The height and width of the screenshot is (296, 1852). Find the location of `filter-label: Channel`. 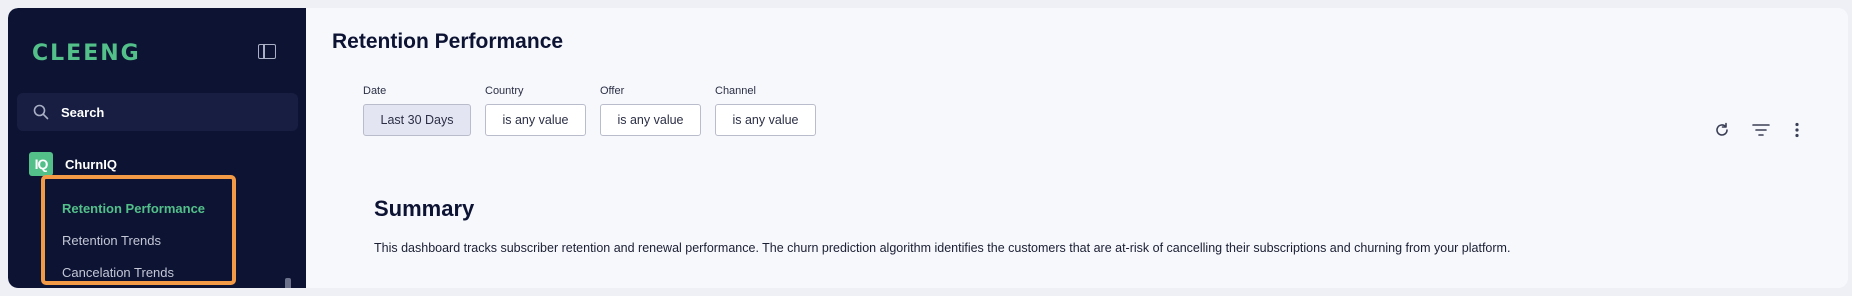

filter-label: Channel is located at coordinates (735, 91).